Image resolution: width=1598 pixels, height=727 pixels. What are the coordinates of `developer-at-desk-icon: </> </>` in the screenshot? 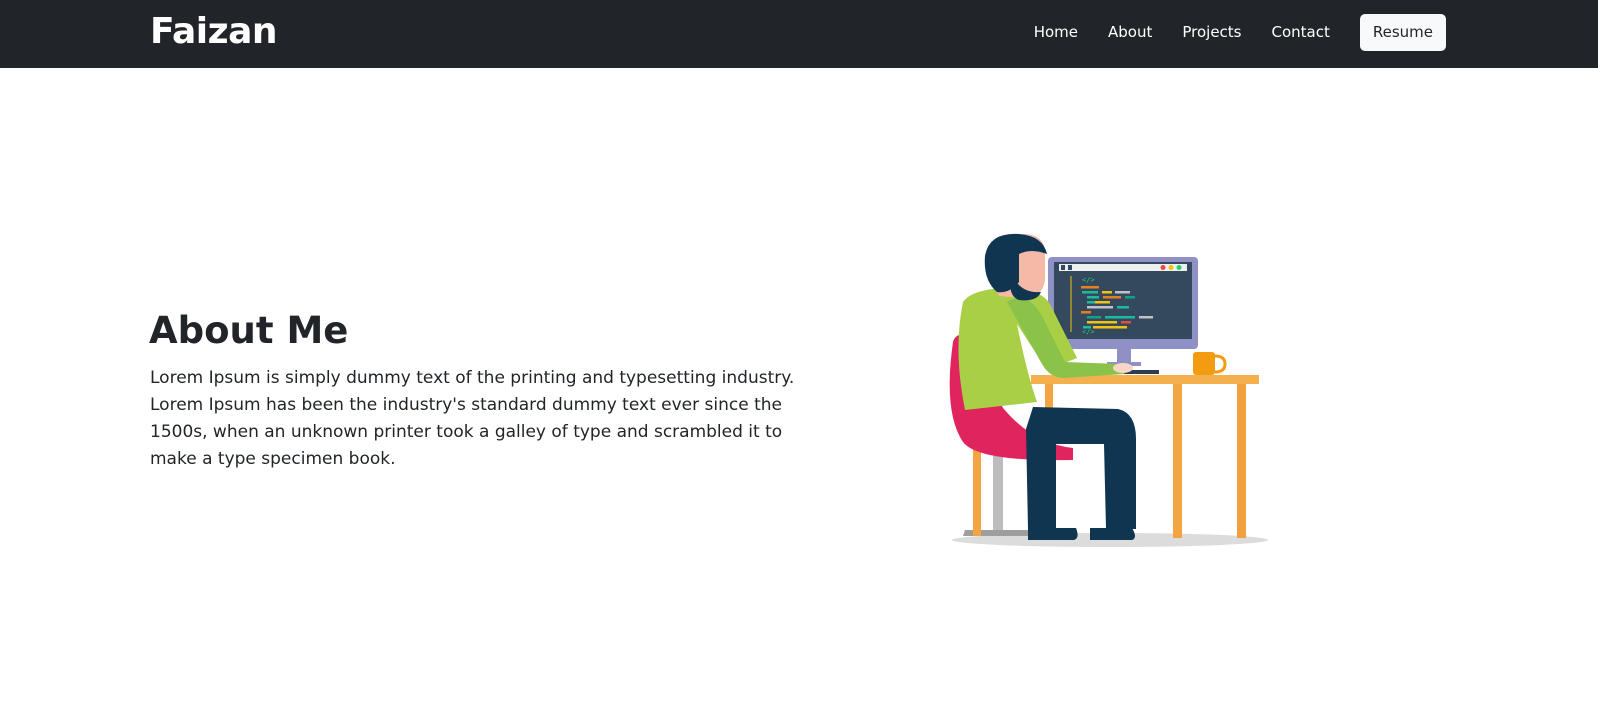 It's located at (1108, 390).